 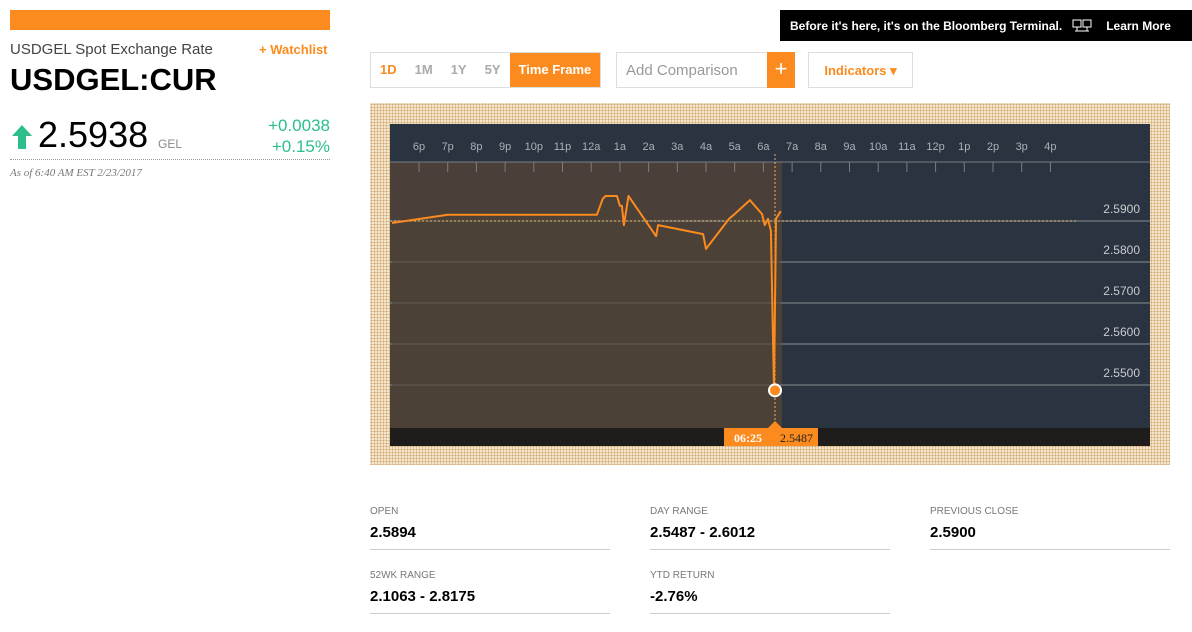 What do you see at coordinates (476, 147) in the screenshot?
I see `x-tick-label: 8p` at bounding box center [476, 147].